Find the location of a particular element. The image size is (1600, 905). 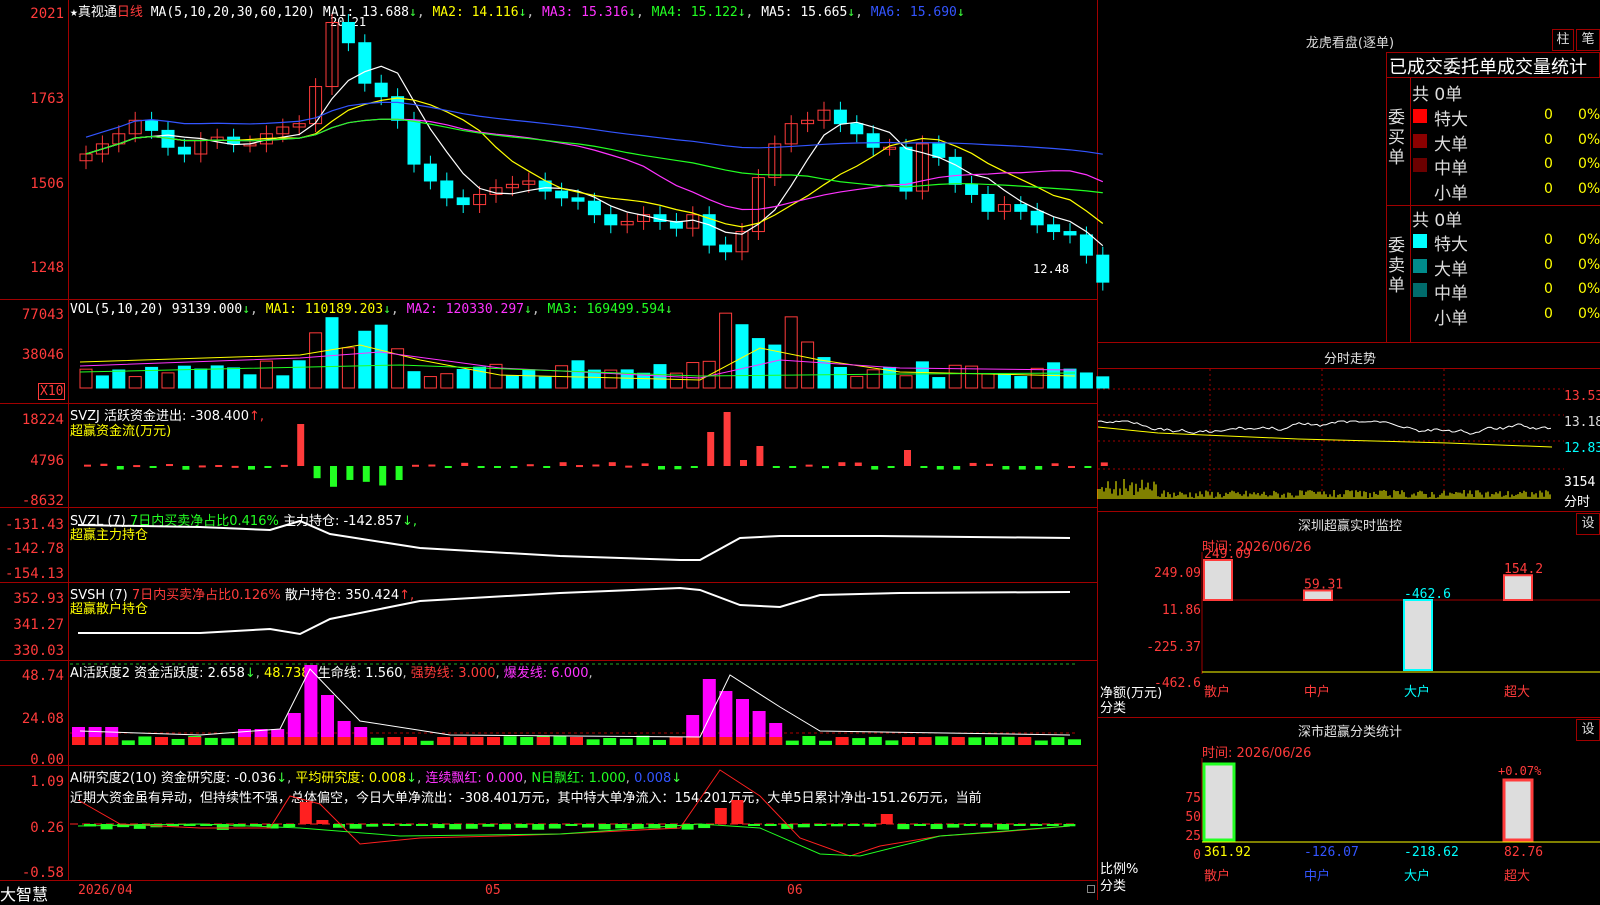

aihy-chart is located at coordinates (549, 713).